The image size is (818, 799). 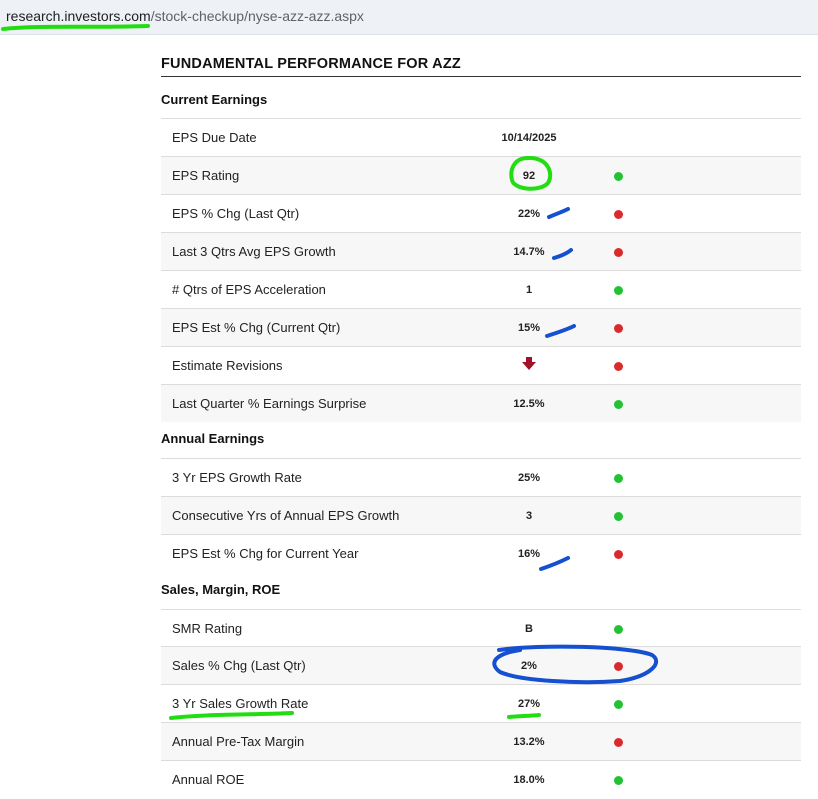 I want to click on row-value: 2%, so click(x=529, y=666).